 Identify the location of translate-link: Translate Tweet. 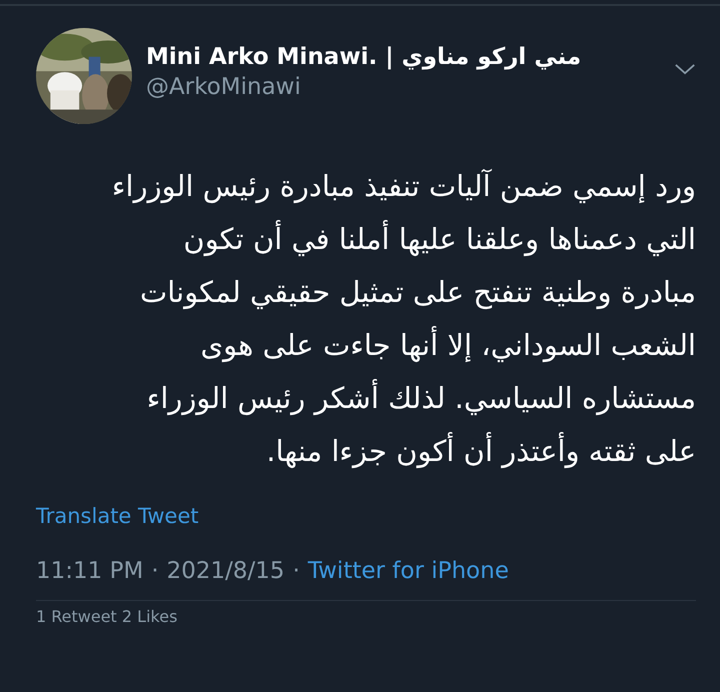
(117, 516).